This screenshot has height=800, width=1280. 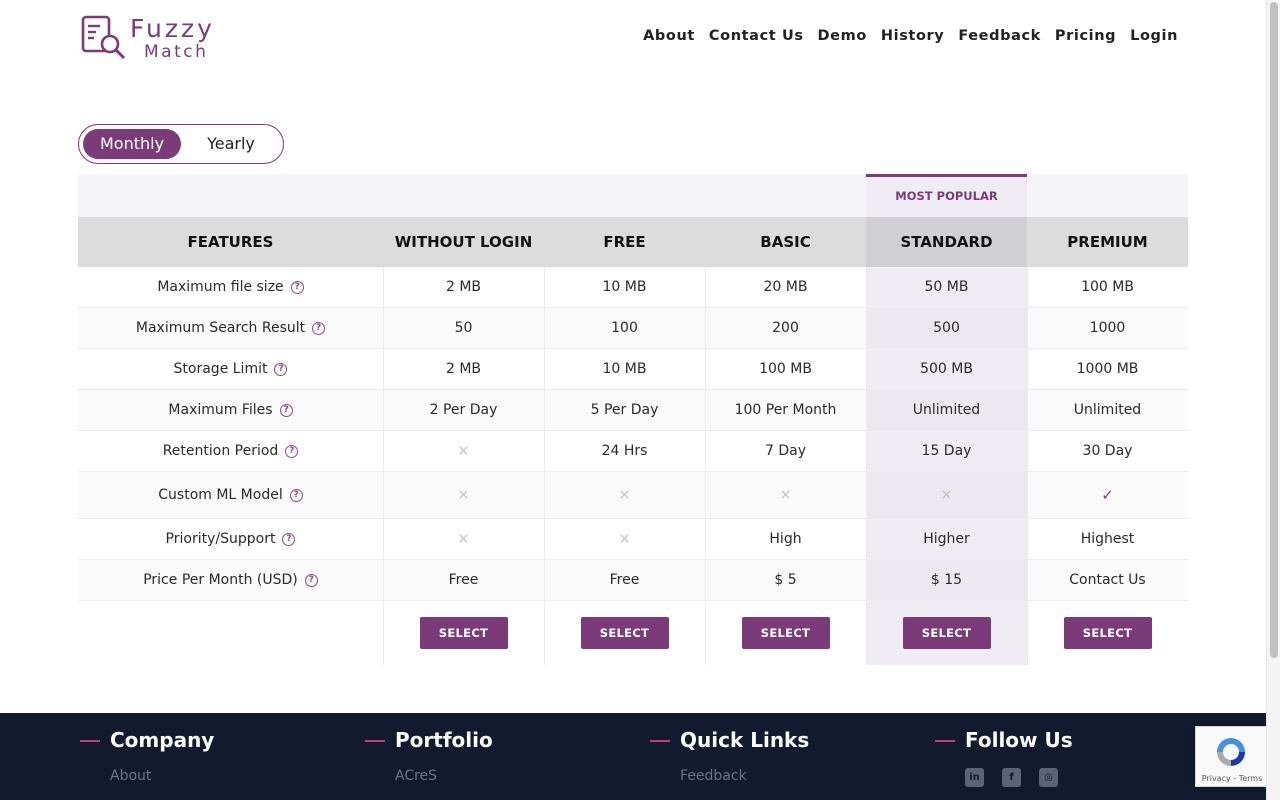 I want to click on social-links: in f ◎, so click(x=1011, y=777).